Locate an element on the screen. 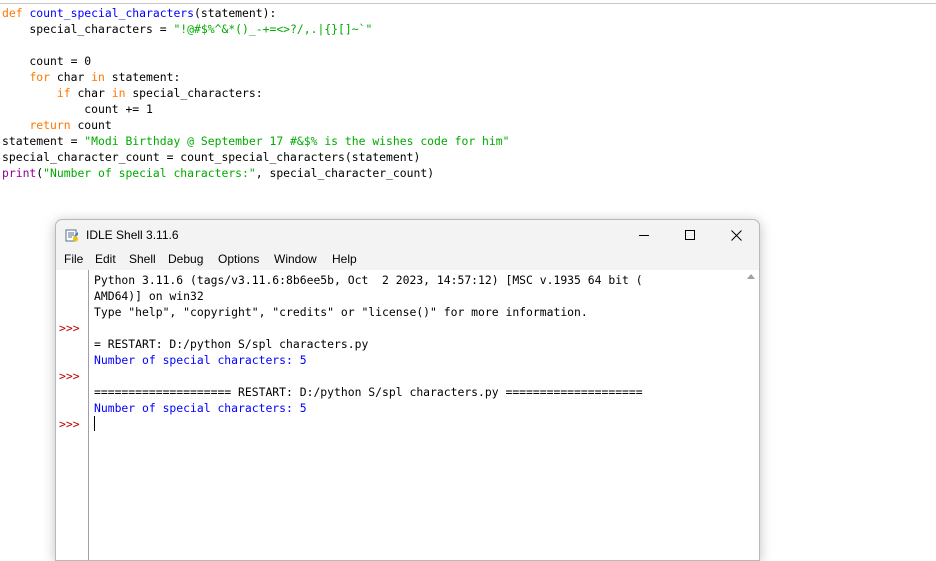 Image resolution: width=936 pixels, height=561 pixels. code-line: count += 1 is located at coordinates (77, 109).